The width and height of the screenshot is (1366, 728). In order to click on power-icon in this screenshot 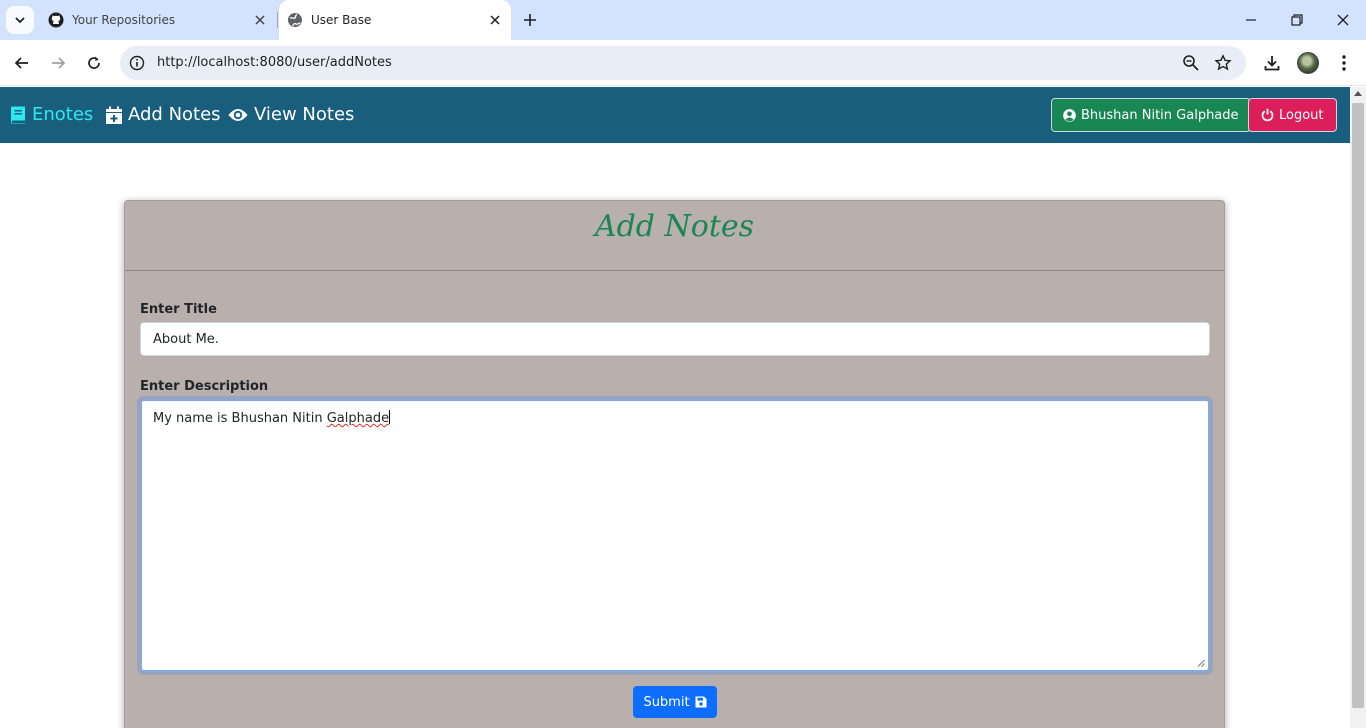, I will do `click(1267, 115)`.